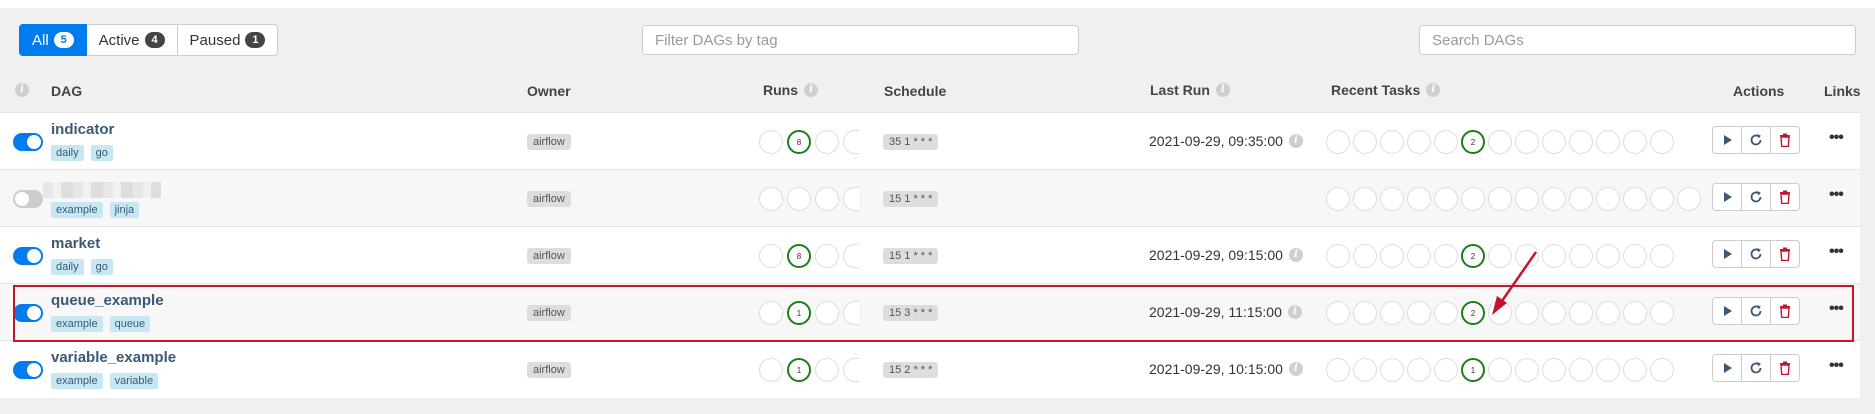  What do you see at coordinates (1473, 370) in the screenshot?
I see `task-success-circle: 1` at bounding box center [1473, 370].